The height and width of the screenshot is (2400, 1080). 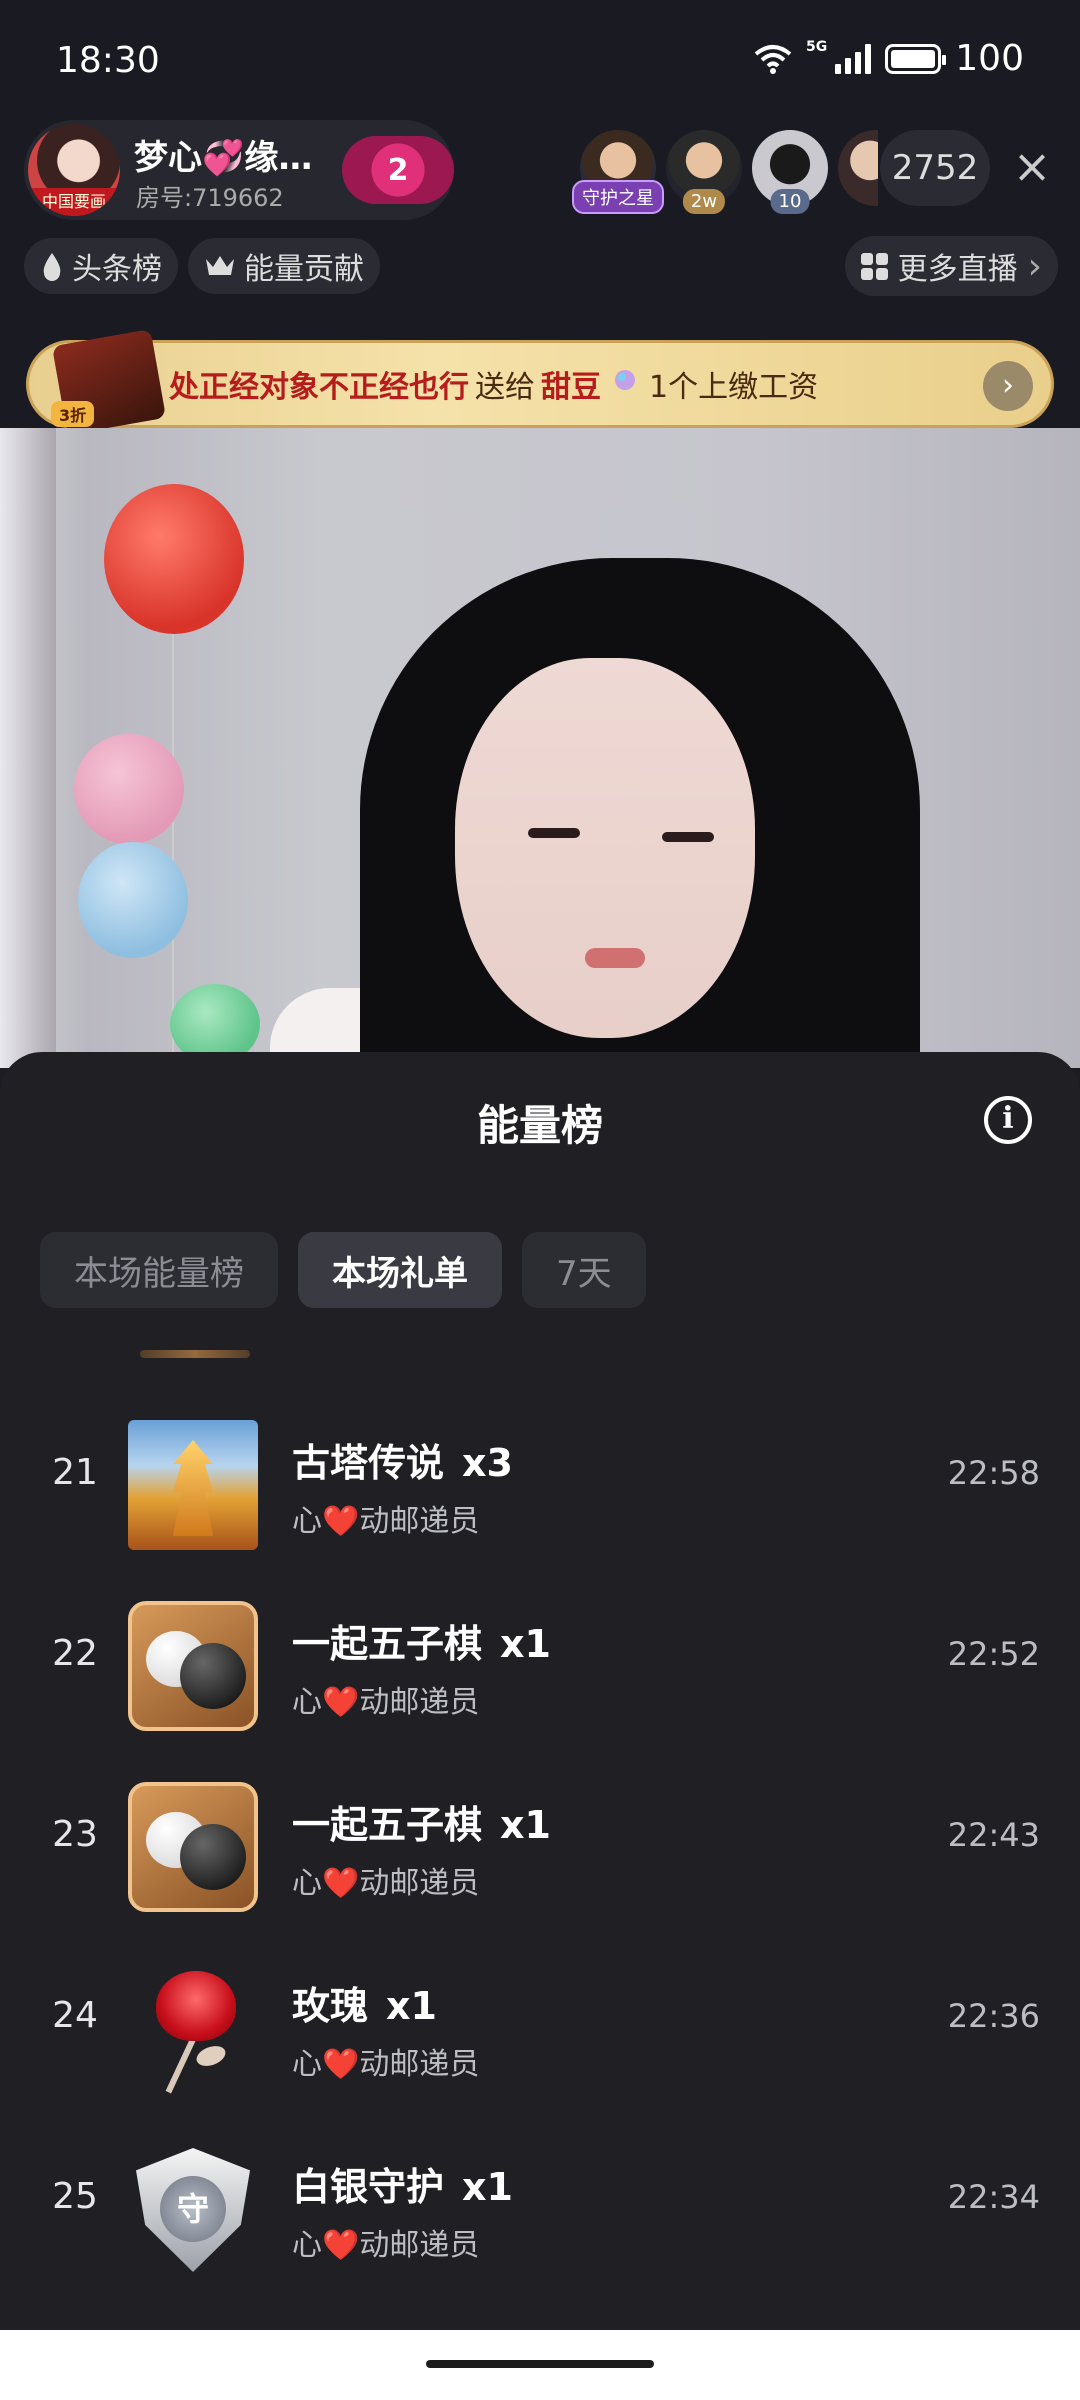 I want to click on tab-session-energy: 本场能量榜, so click(x=159, y=1270).